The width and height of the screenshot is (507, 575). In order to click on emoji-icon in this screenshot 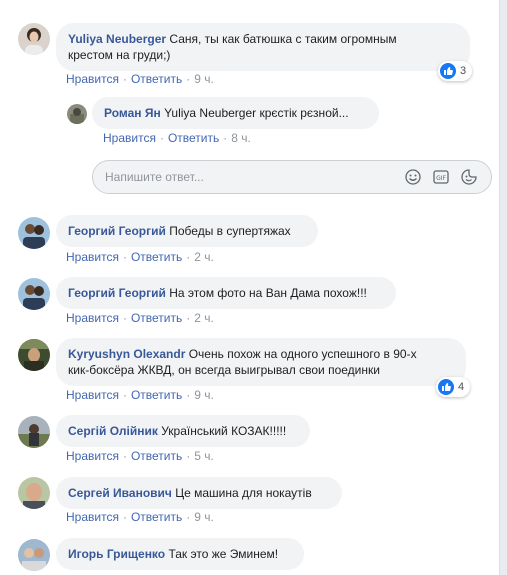, I will do `click(413, 177)`.